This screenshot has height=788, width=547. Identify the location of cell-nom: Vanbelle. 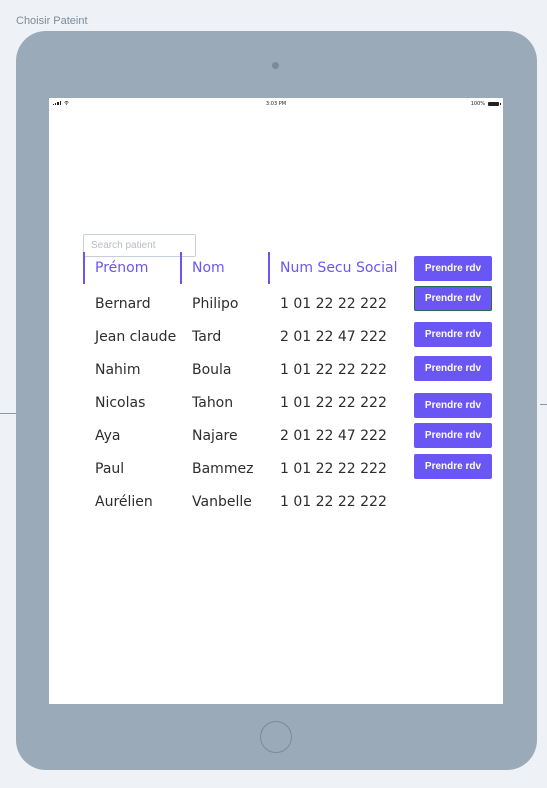
(222, 502).